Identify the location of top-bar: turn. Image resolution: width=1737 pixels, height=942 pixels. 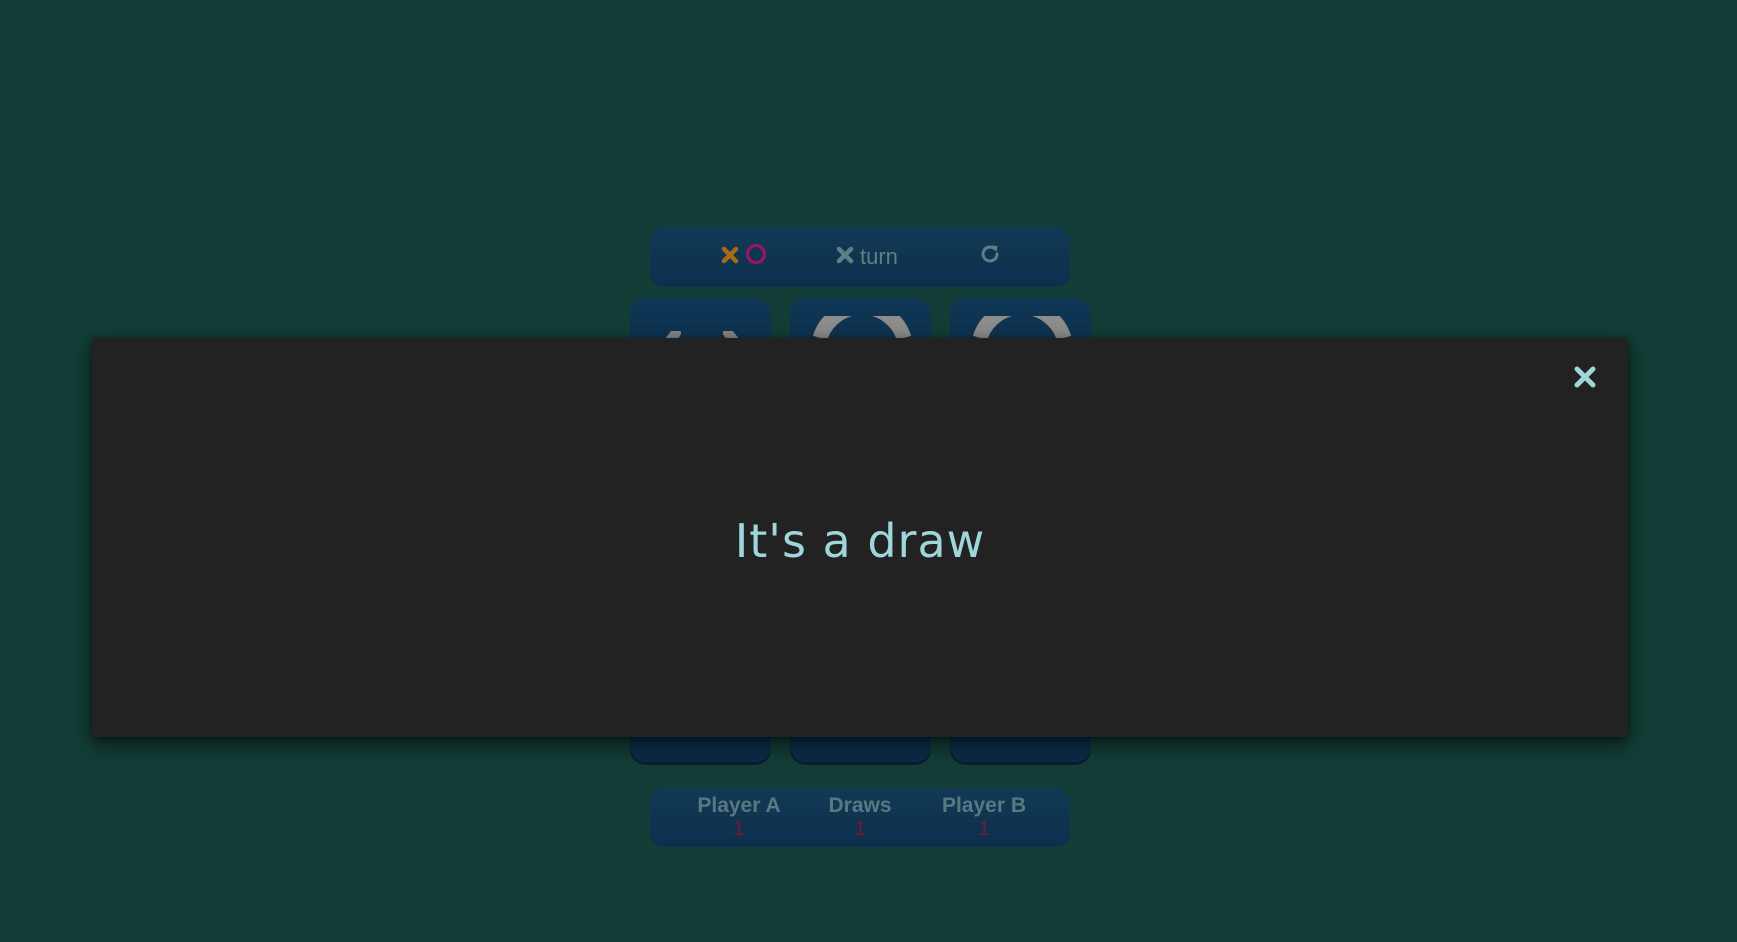
(860, 257).